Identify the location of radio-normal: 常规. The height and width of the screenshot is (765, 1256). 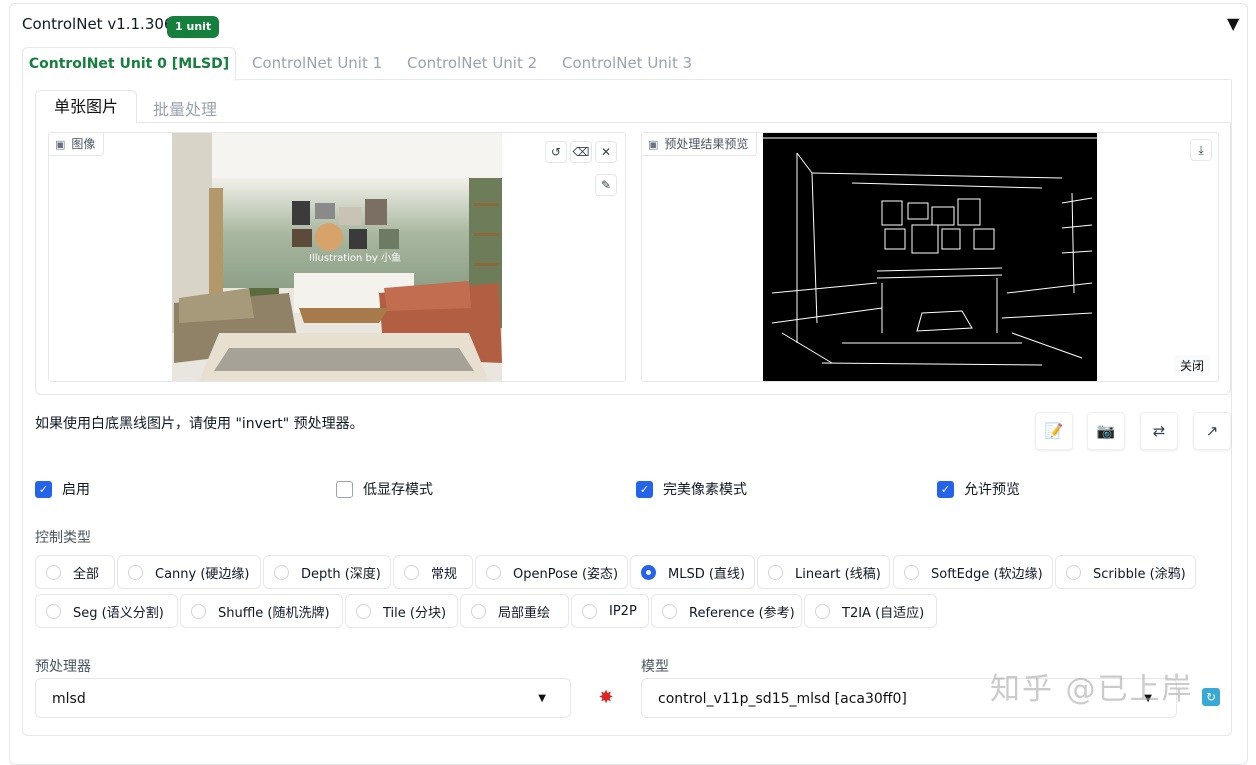
(433, 572).